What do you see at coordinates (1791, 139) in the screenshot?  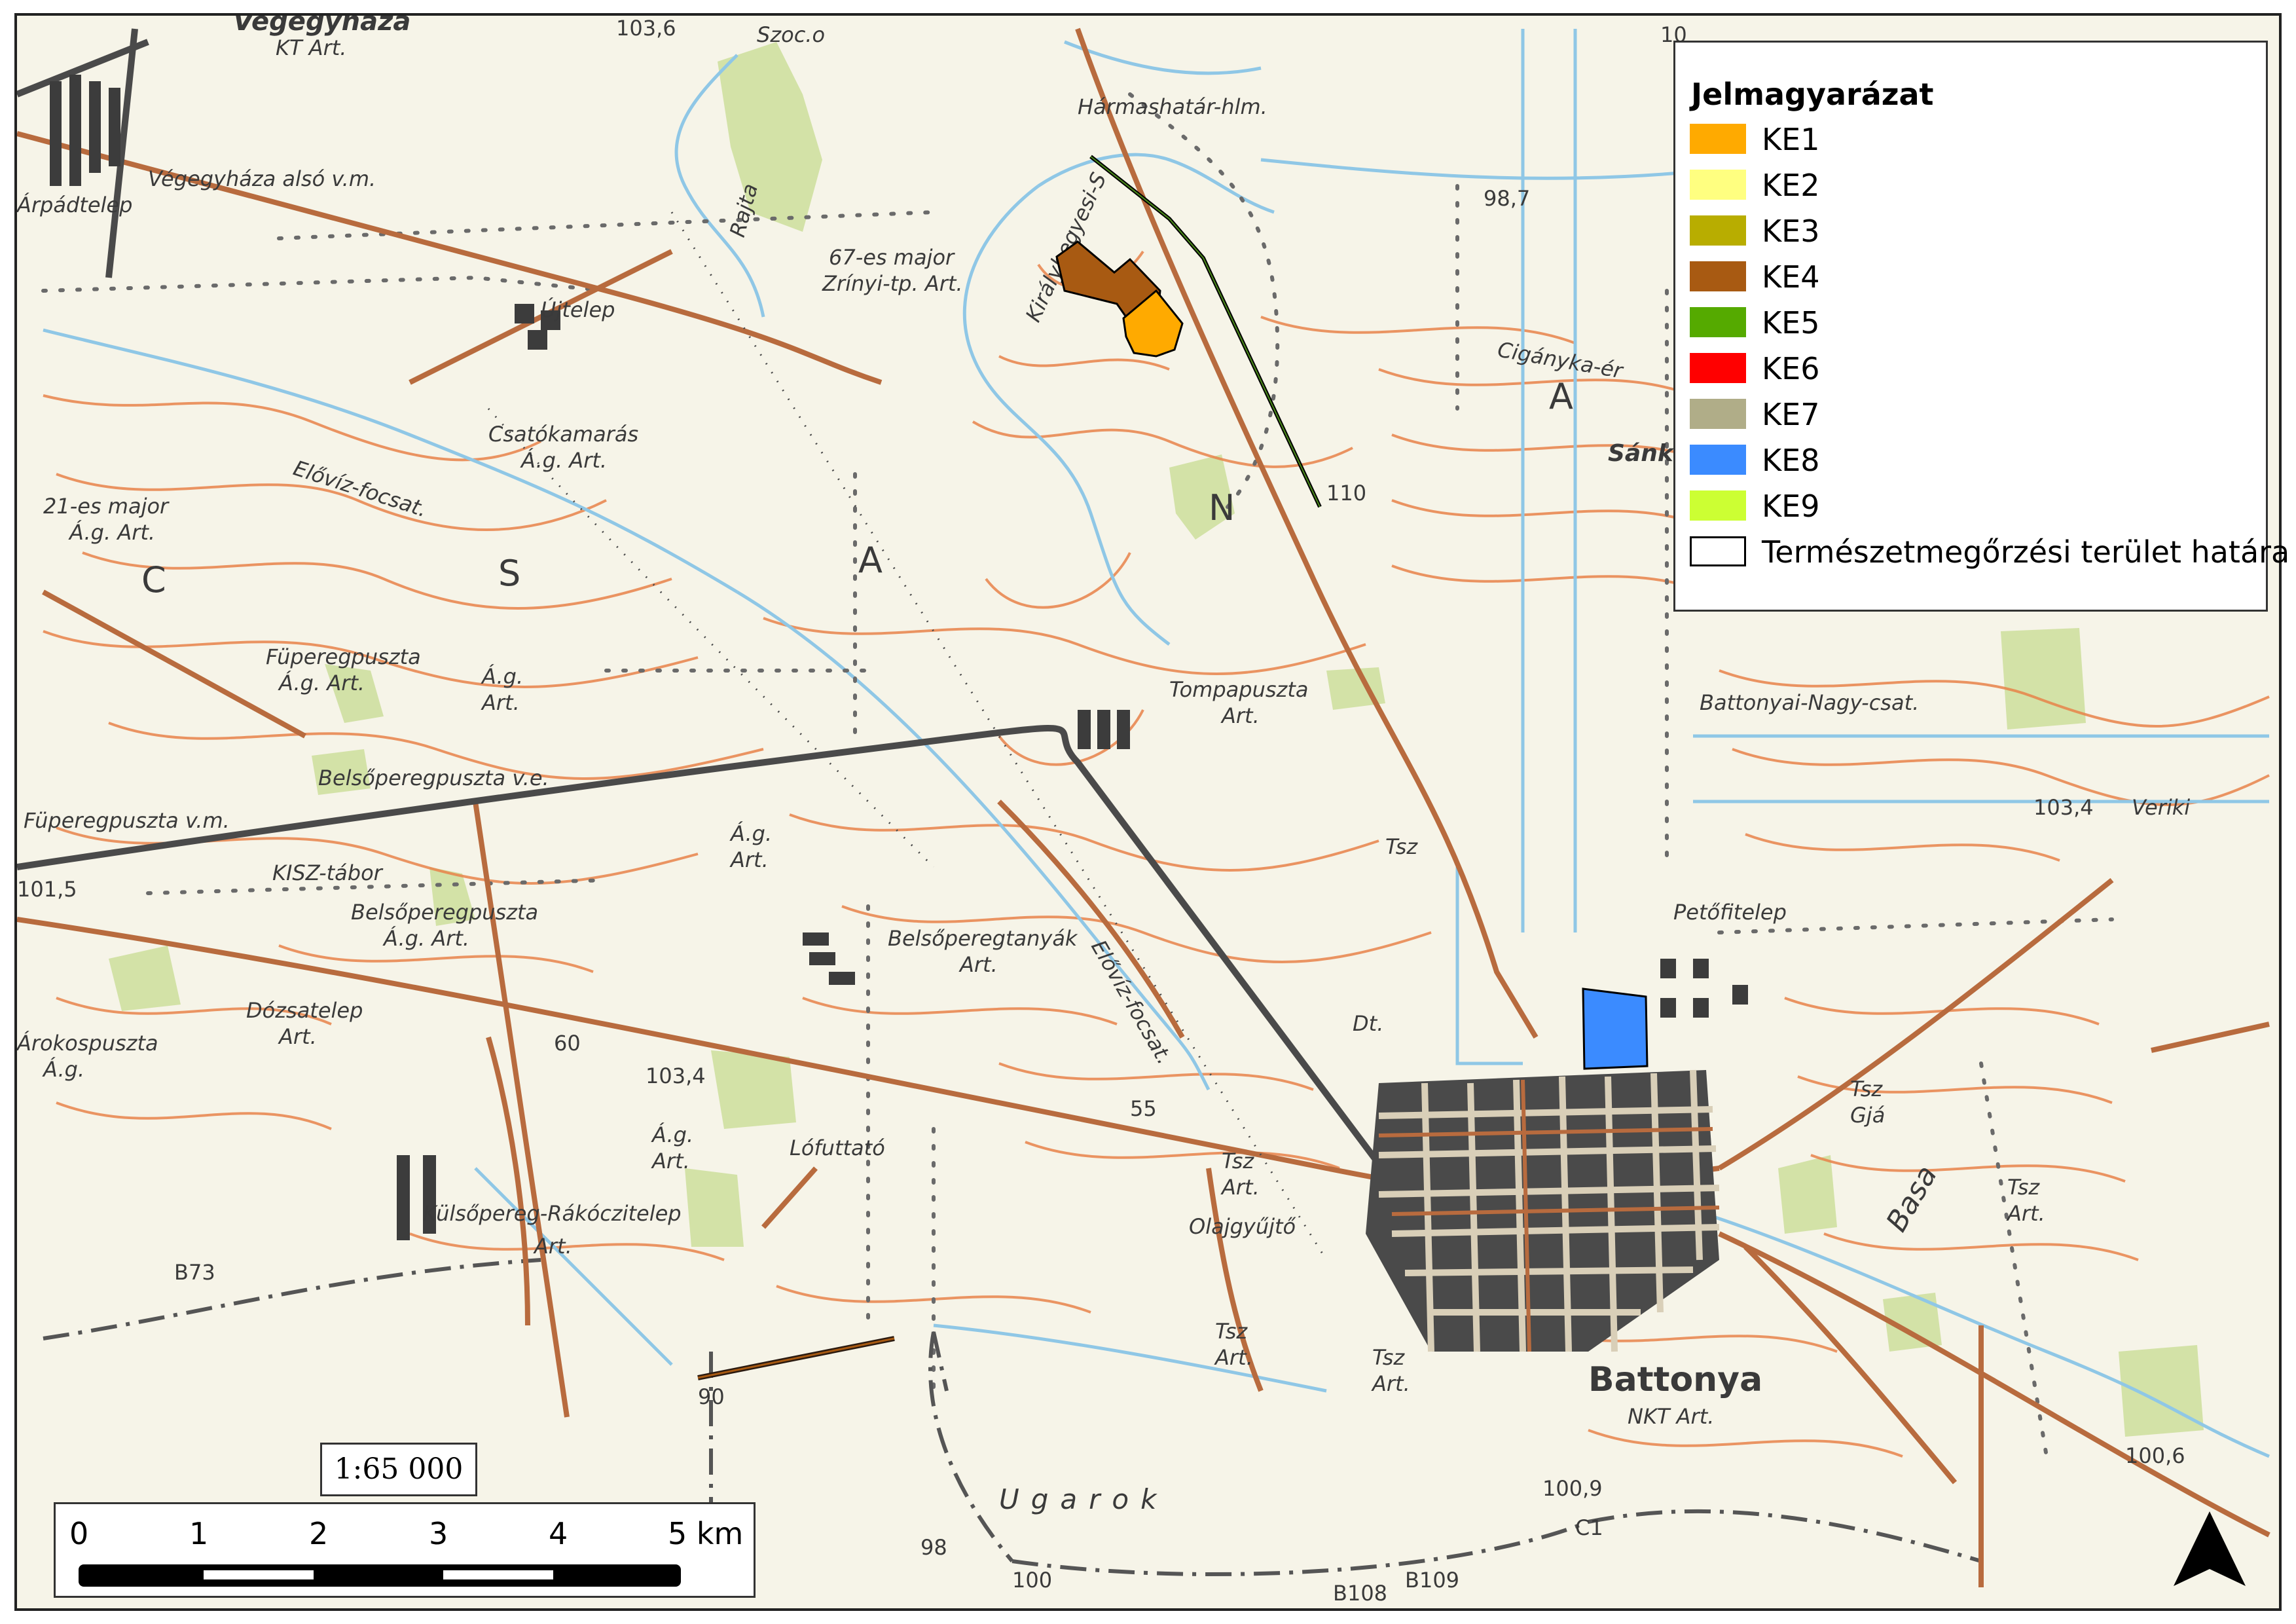 I see `legend-label: KE1` at bounding box center [1791, 139].